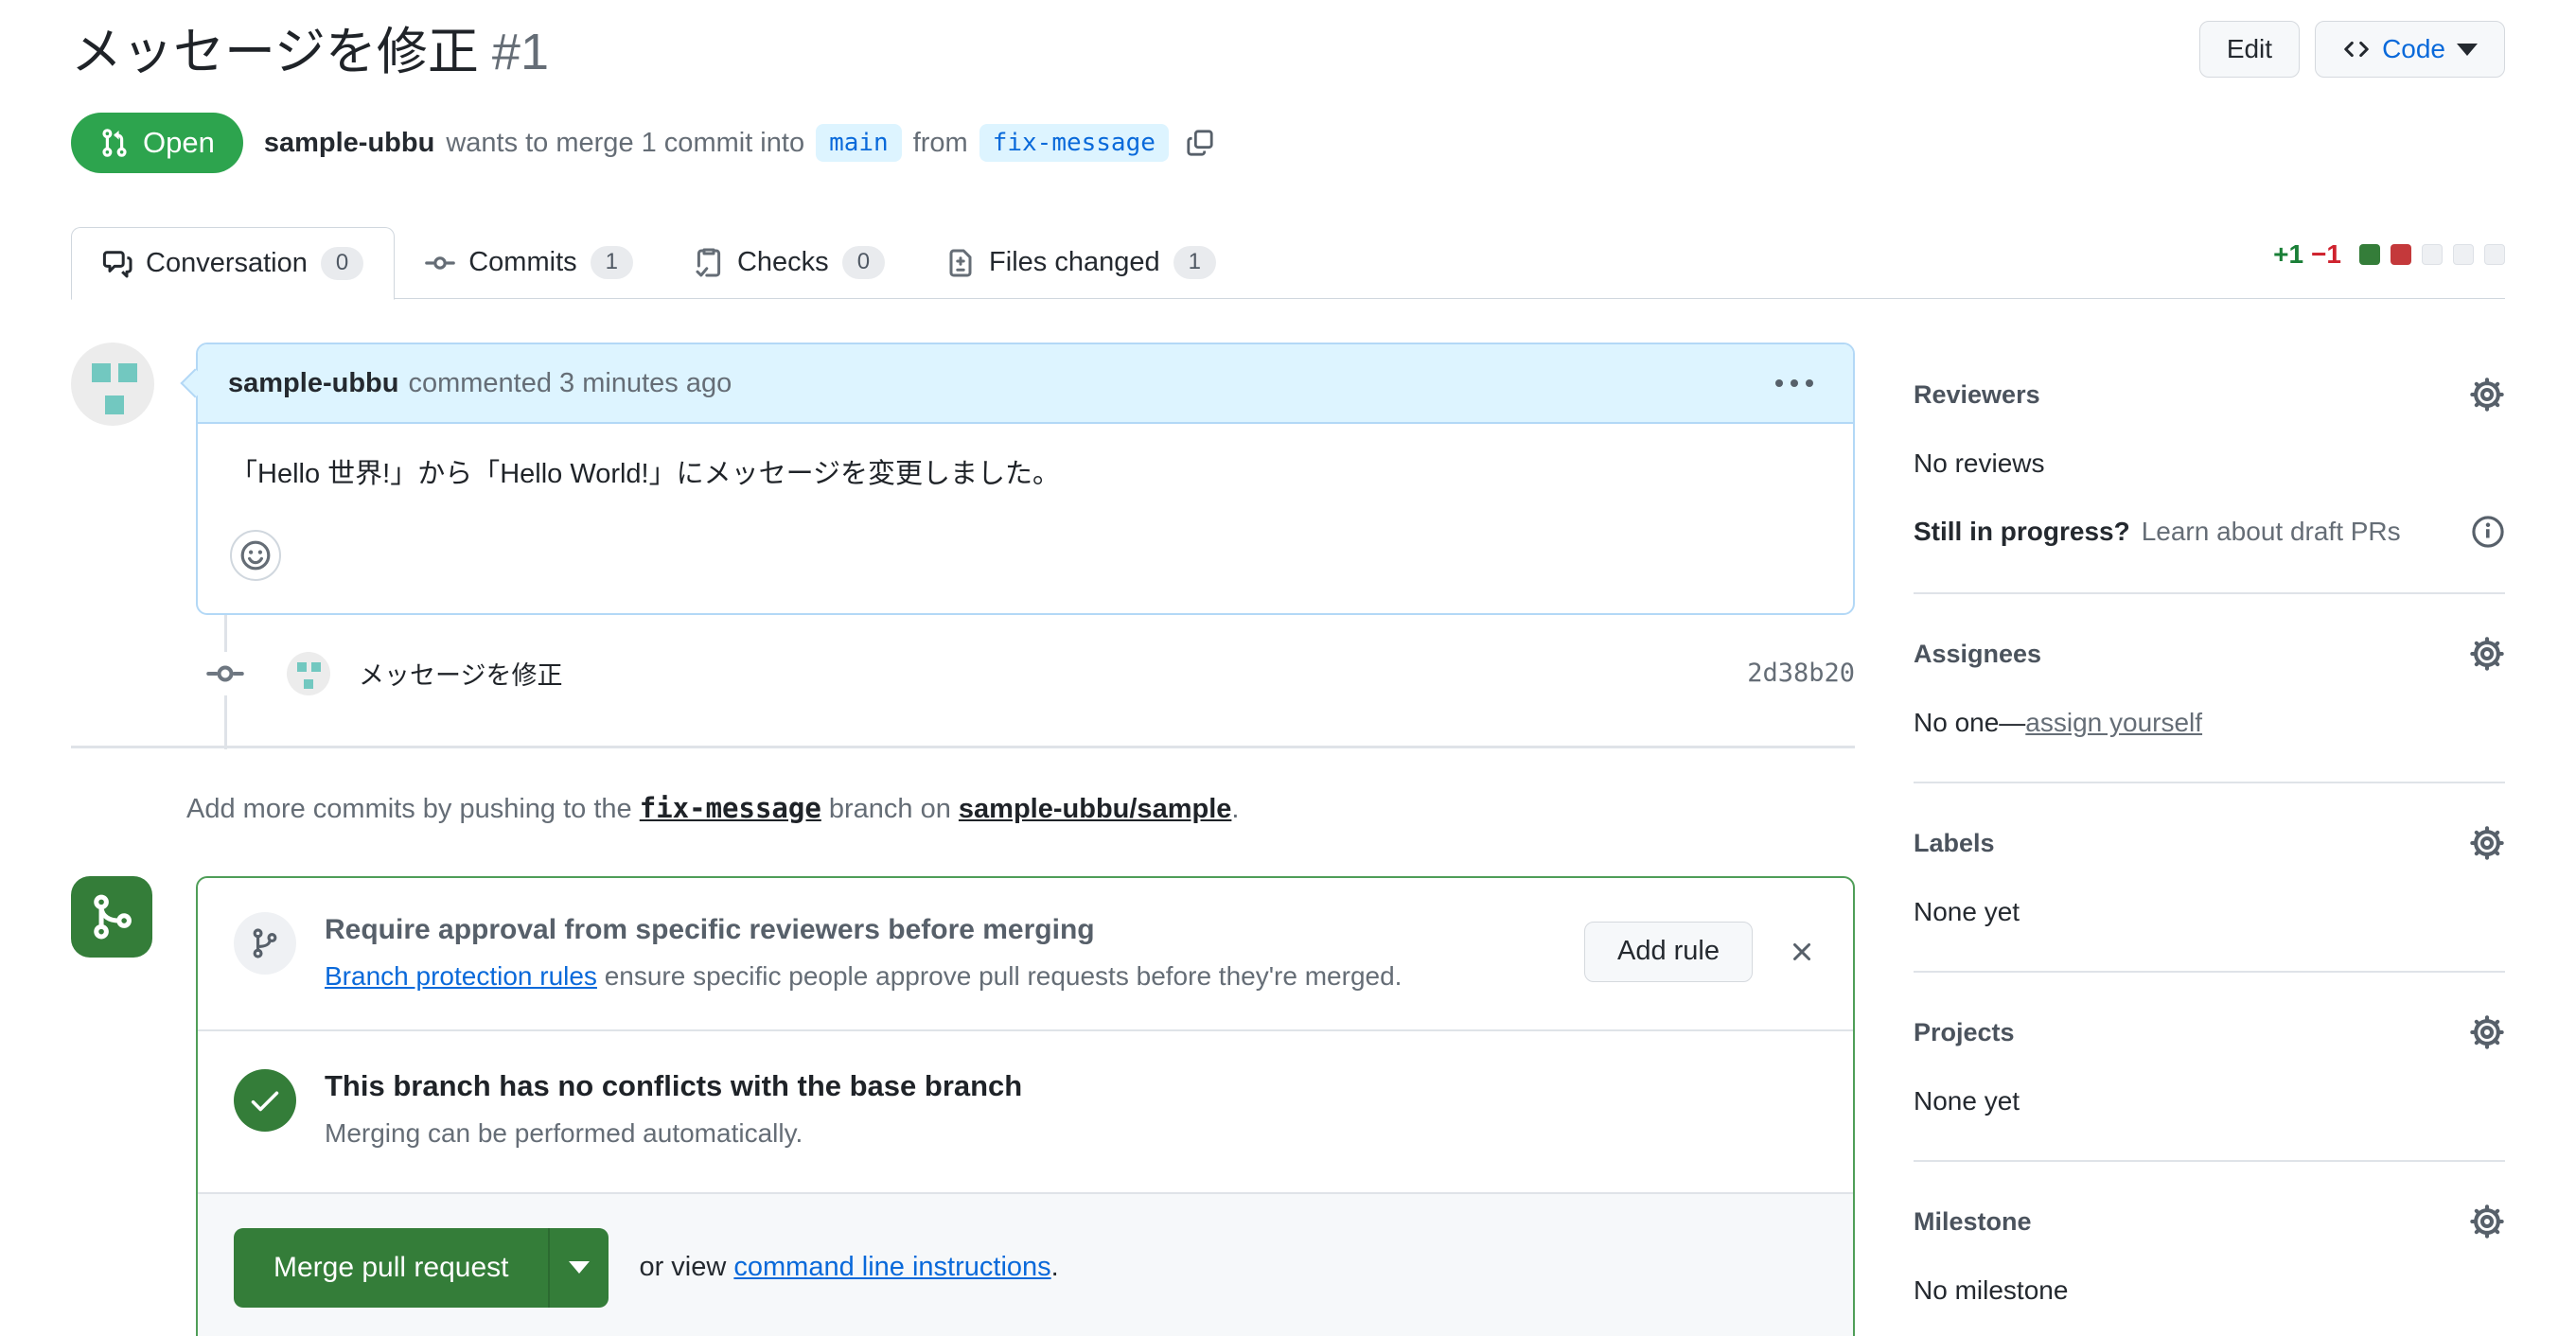  Describe the element at coordinates (1200, 143) in the screenshot. I see `copy-branch-icon` at that location.